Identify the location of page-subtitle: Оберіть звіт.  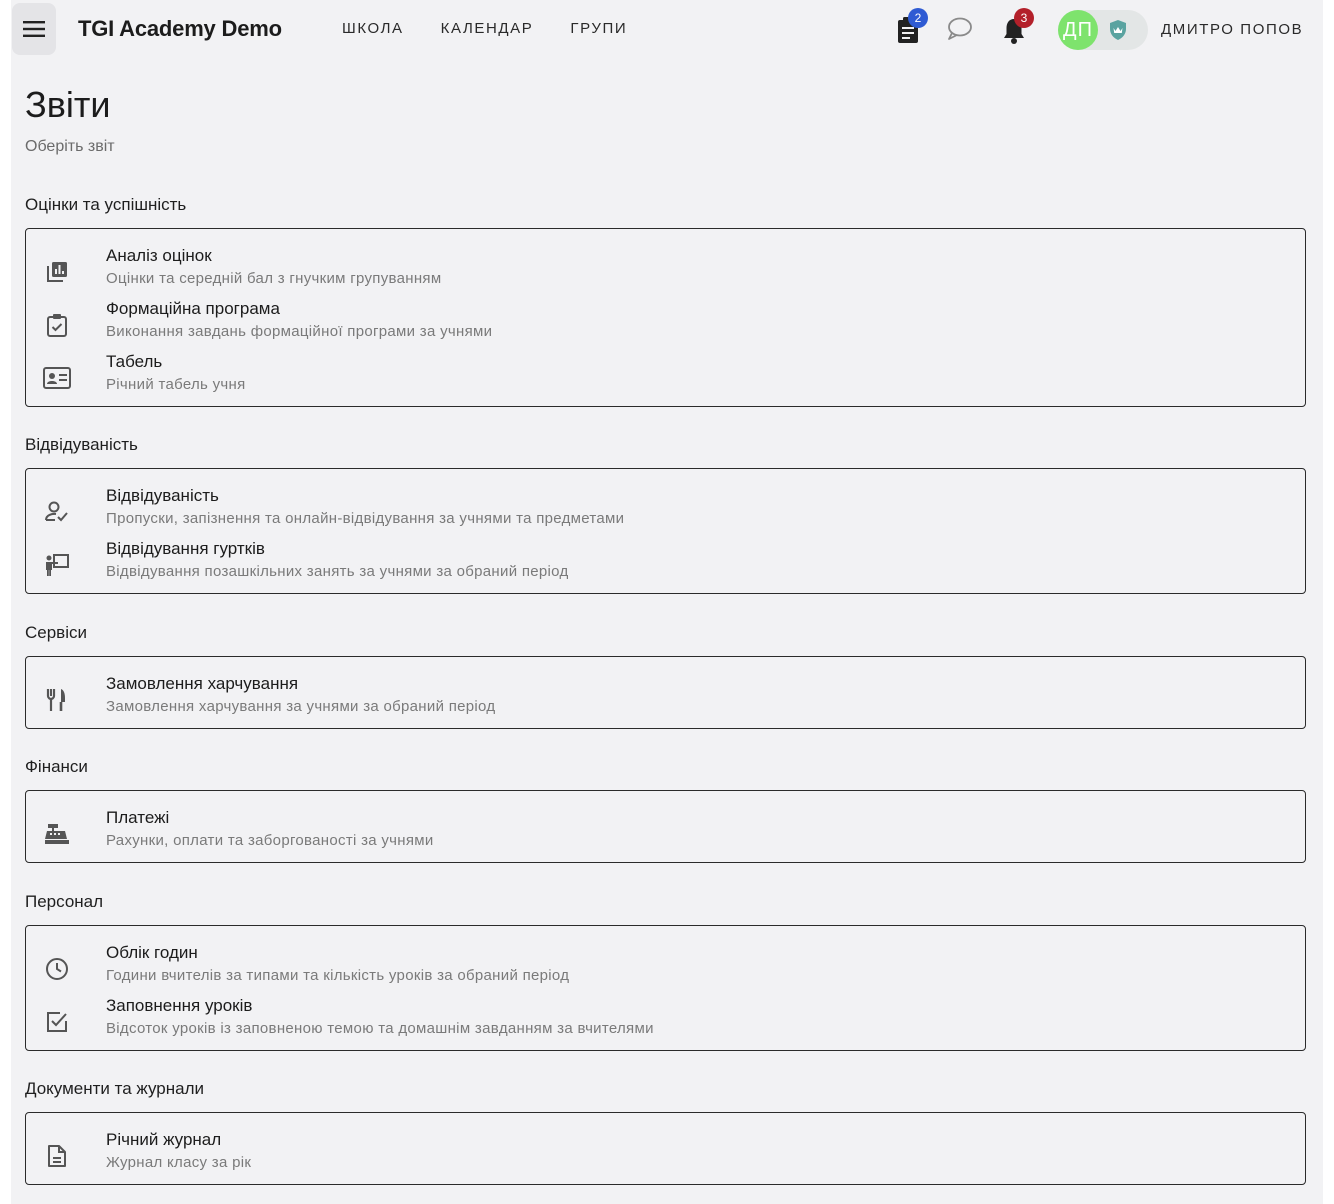
(70, 146).